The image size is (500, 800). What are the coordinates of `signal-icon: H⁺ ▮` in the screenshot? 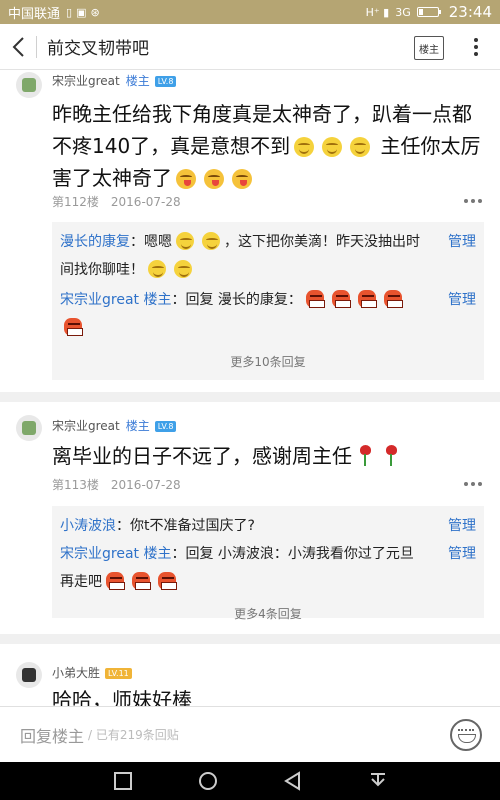 It's located at (377, 12).